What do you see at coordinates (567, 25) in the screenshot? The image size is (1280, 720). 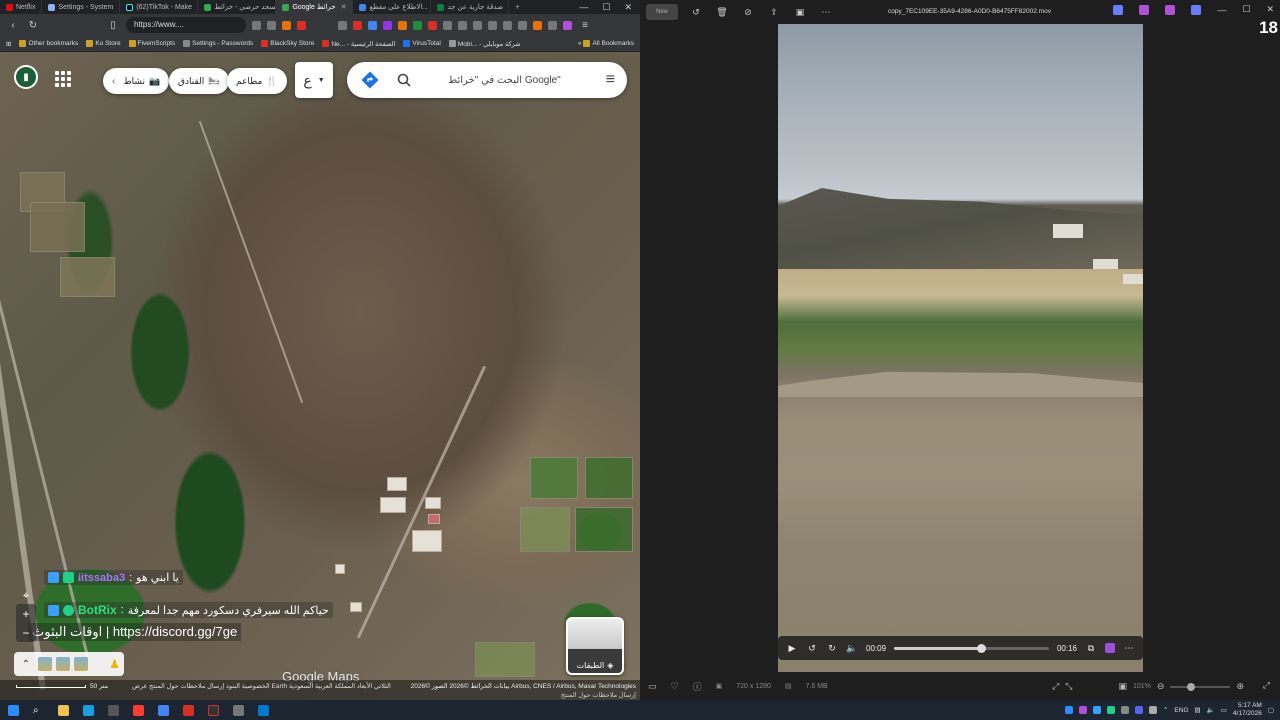 I see `profile-icon` at bounding box center [567, 25].